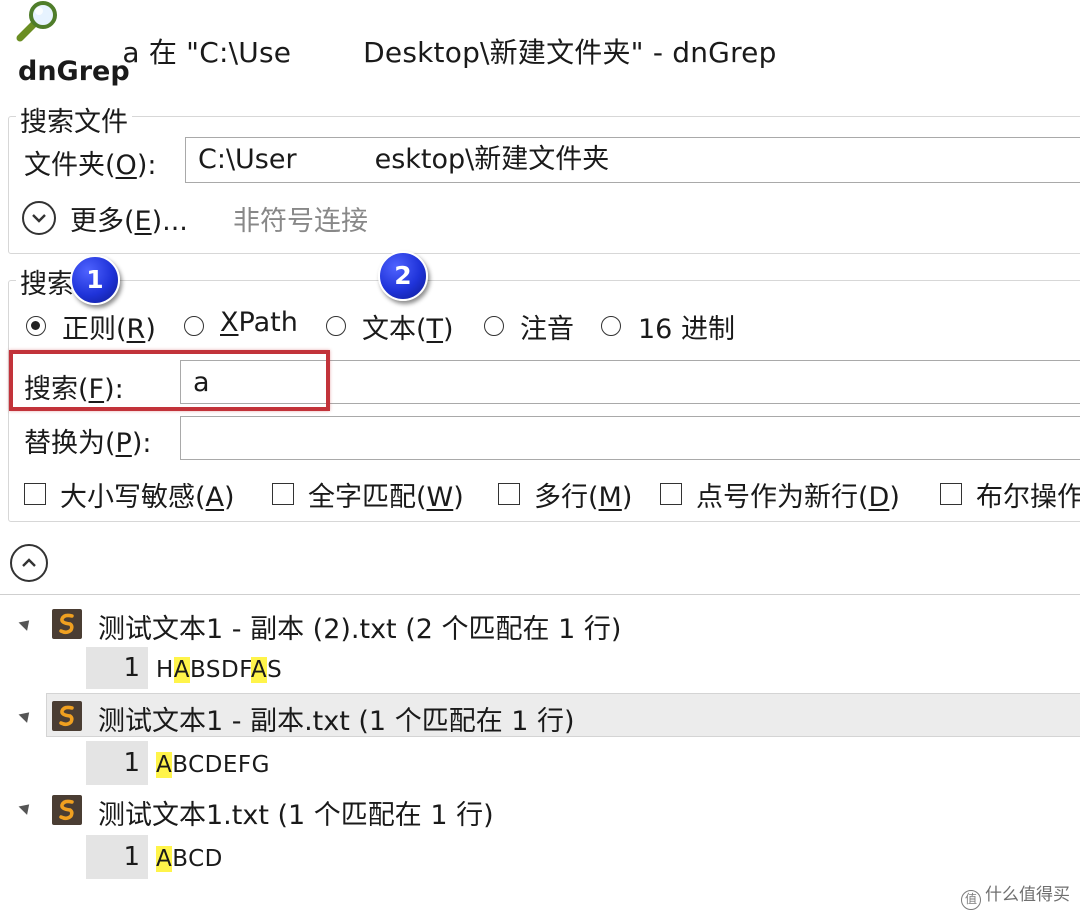 Image resolution: width=1080 pixels, height=917 pixels. I want to click on chevron-down-icon, so click(39, 218).